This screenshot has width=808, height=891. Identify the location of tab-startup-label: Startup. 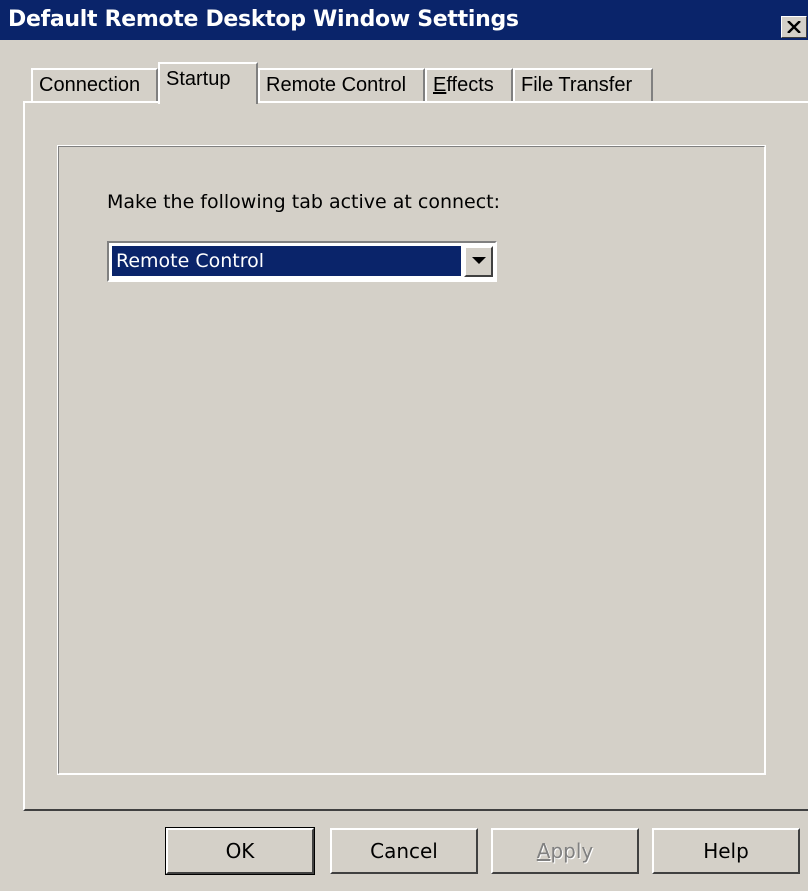
(198, 79).